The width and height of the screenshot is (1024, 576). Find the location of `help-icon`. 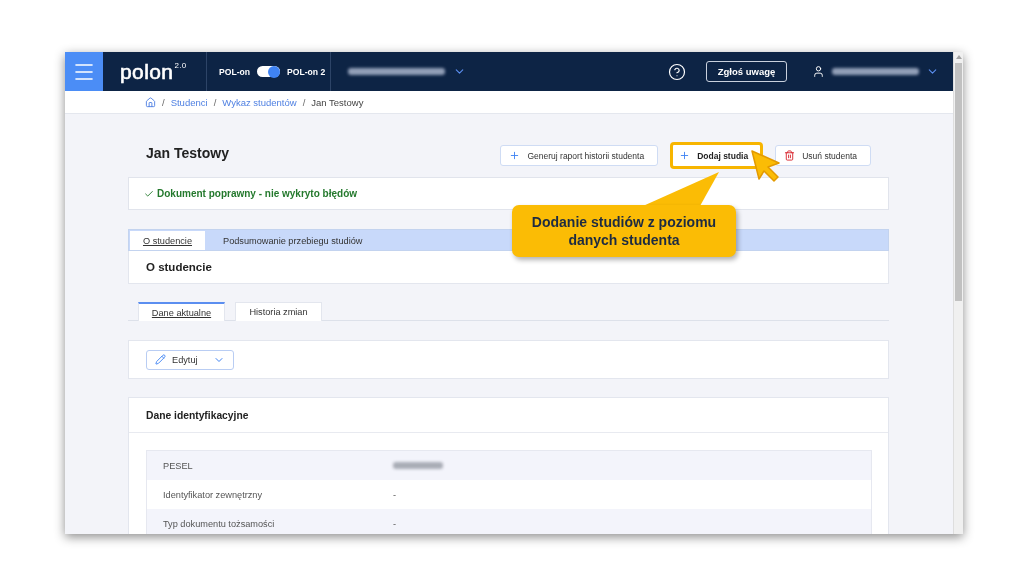

help-icon is located at coordinates (677, 71).